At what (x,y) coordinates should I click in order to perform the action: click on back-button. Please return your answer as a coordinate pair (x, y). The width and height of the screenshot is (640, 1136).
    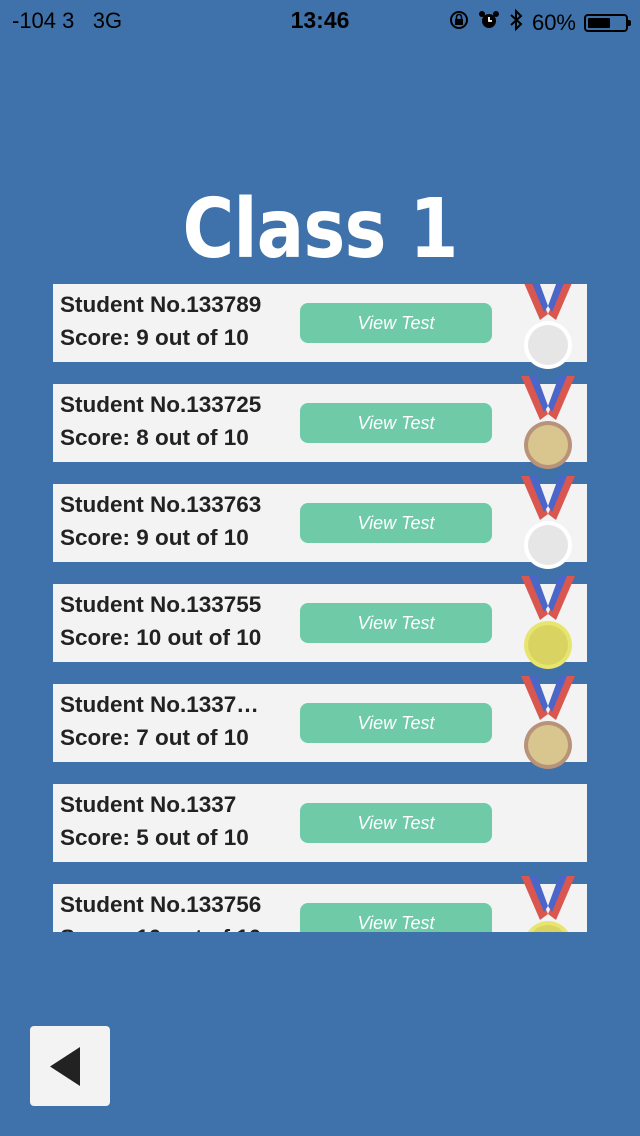
    Looking at the image, I should click on (70, 1066).